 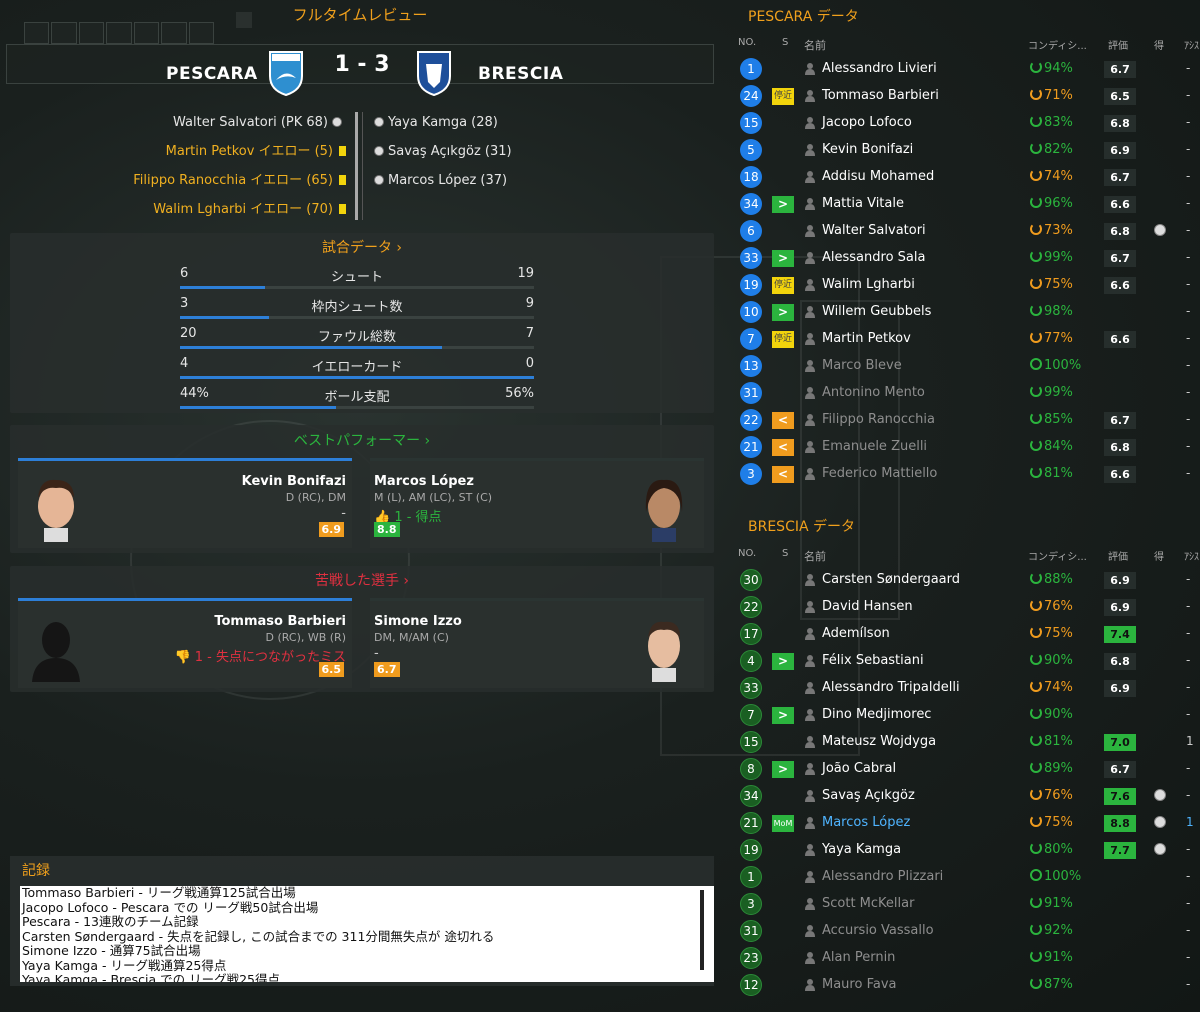 What do you see at coordinates (873, 257) in the screenshot?
I see `player-name: Alessandro Sala` at bounding box center [873, 257].